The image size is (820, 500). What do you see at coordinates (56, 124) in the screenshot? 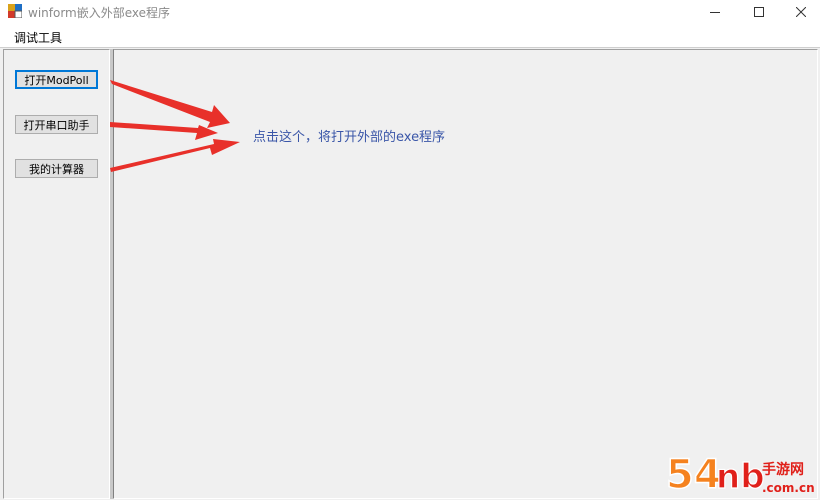
I see `open-serial-assistant-button: 打开串口助手` at bounding box center [56, 124].